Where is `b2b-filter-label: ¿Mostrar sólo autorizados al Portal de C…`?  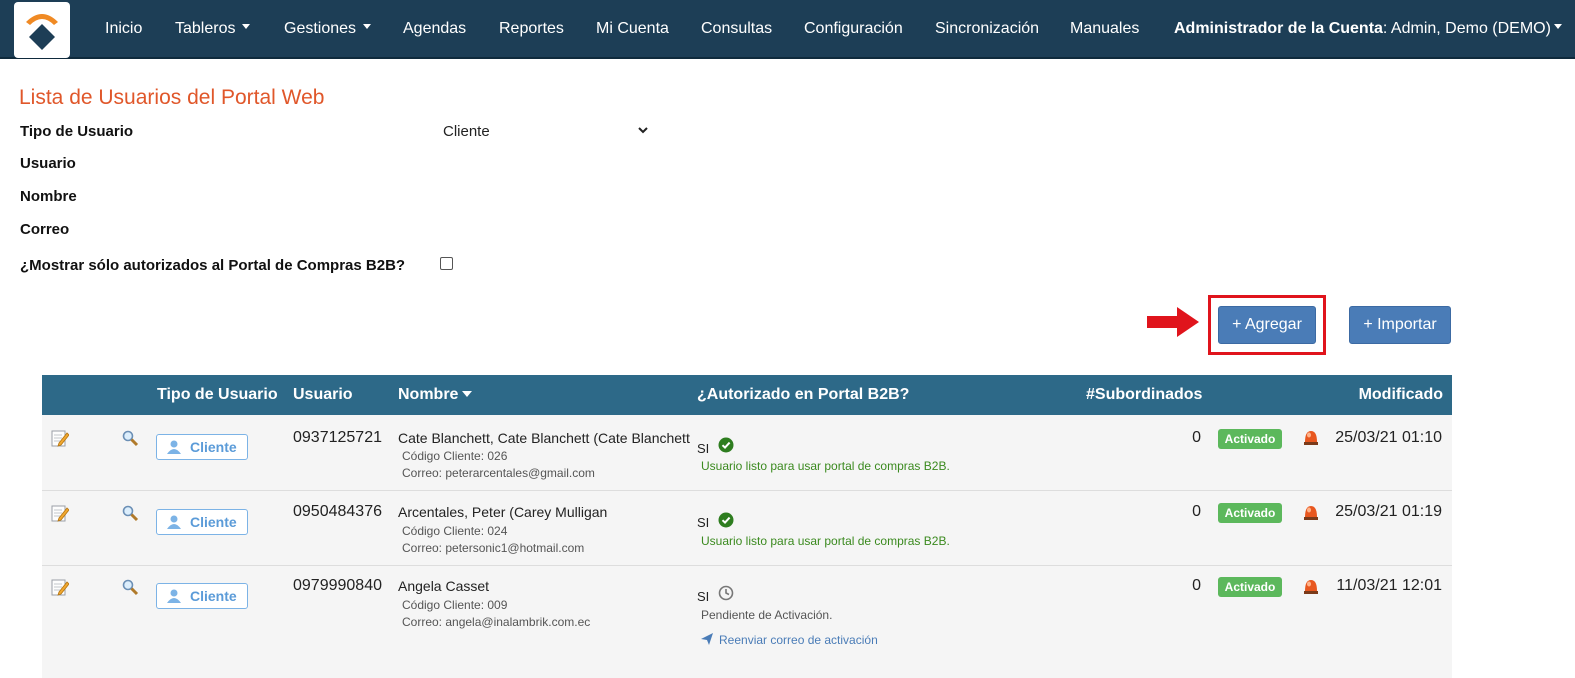 b2b-filter-label: ¿Mostrar sólo autorizados al Portal de C… is located at coordinates (213, 265).